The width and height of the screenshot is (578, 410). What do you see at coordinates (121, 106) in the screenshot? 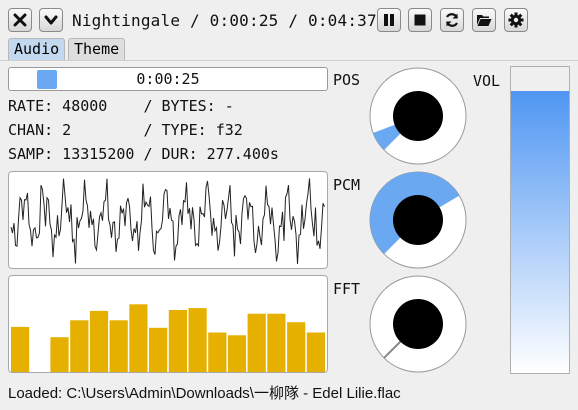
I see `info-rate-bytes: RATE: 48000 / BYTES: -` at bounding box center [121, 106].